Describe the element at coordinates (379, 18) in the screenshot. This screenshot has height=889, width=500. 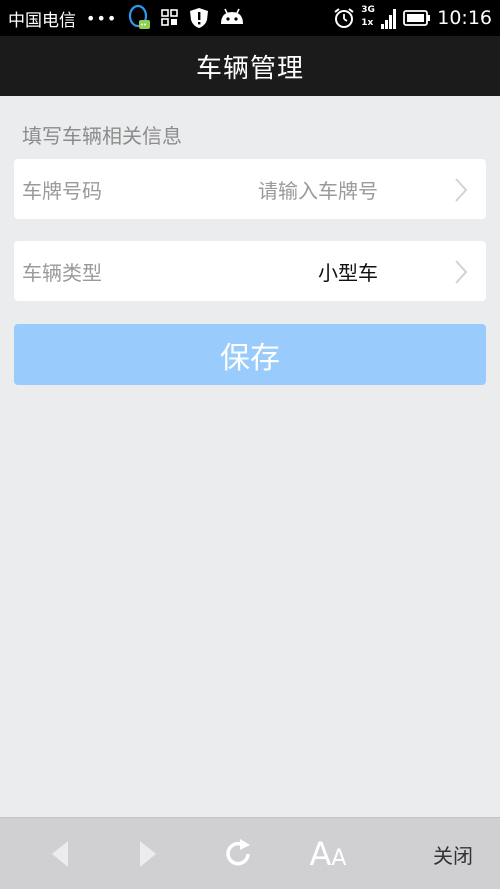
I see `signal-icon: 3G 1x` at that location.